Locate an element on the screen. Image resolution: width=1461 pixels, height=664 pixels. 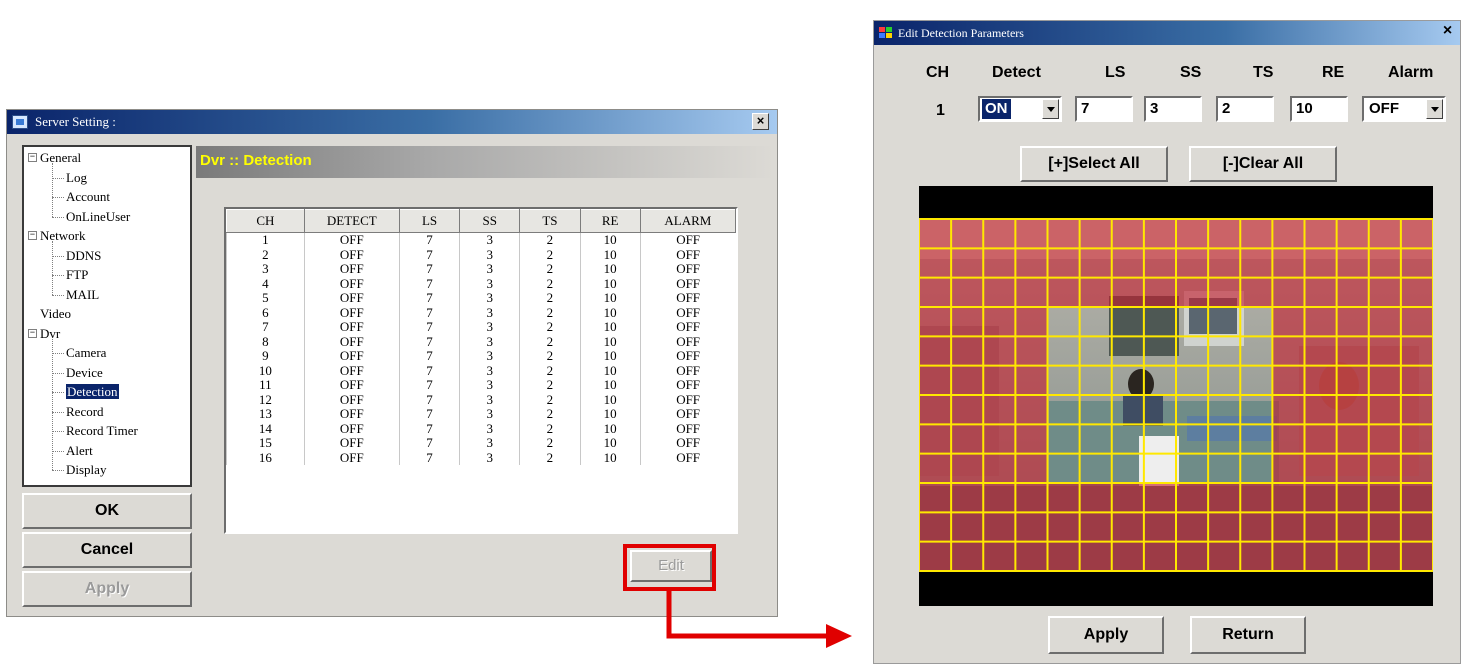
table-row: 15 OFF 7 3 2 10 OFF is located at coordinates (481, 443).